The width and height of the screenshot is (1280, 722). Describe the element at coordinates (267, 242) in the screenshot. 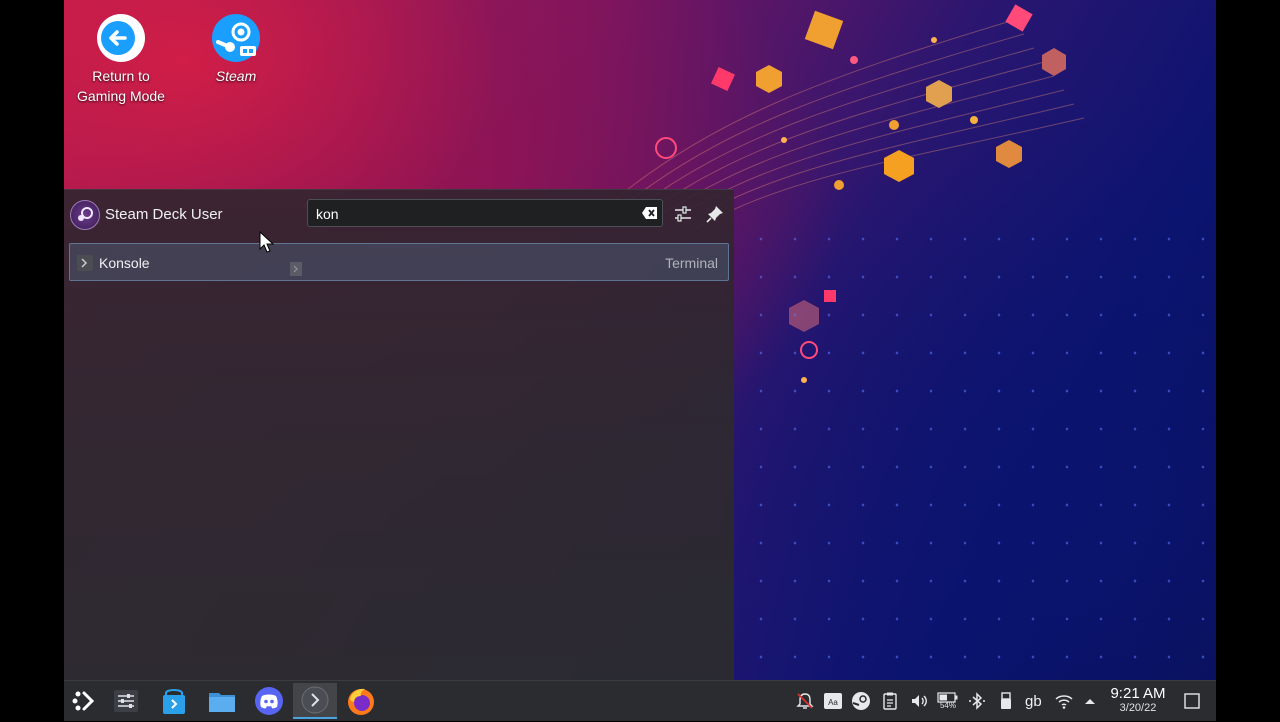

I see `mouse-cursor-icon` at that location.